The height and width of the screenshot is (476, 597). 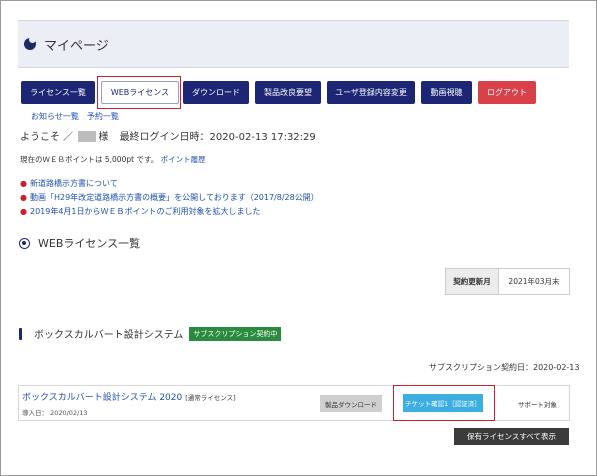 I want to click on points-line: 現在のＷＥＢポイントは 5,000pt です。 ポイント履歴, so click(x=113, y=159).